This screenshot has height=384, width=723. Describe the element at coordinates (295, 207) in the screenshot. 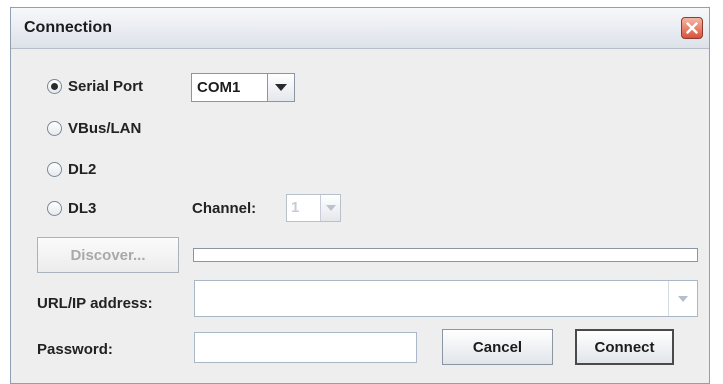

I see `channel-value: 1` at that location.